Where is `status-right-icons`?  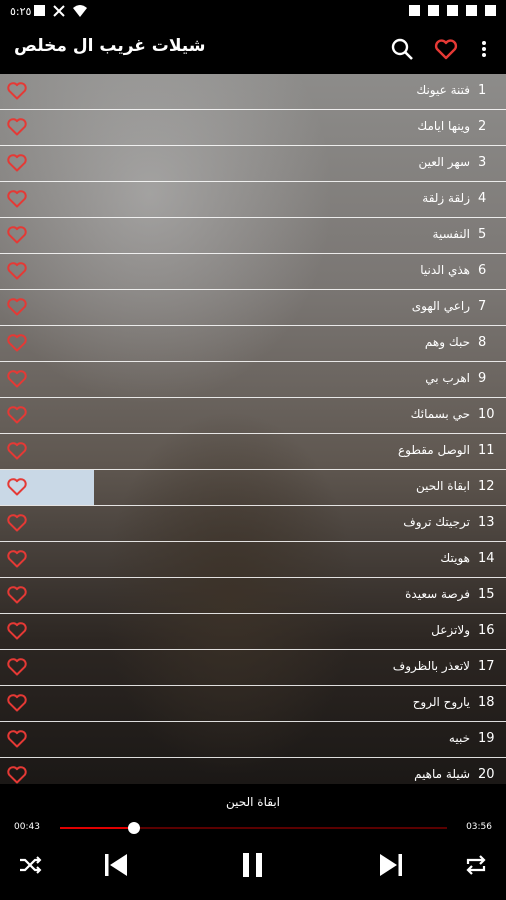
status-right-icons is located at coordinates (452, 10).